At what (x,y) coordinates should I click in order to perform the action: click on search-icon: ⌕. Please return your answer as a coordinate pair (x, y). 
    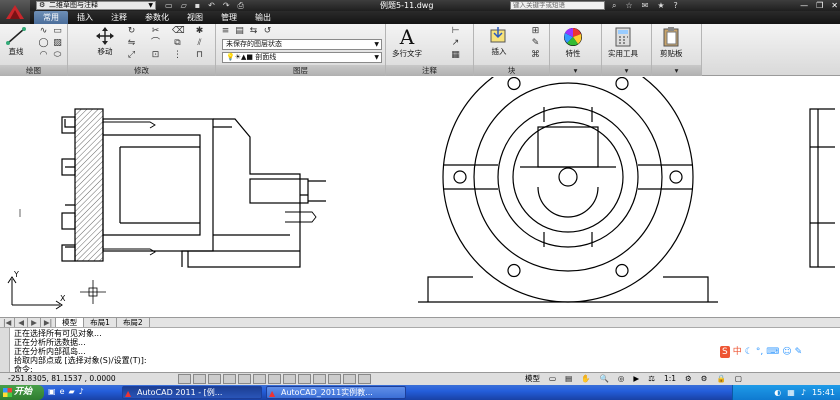
    Looking at the image, I should click on (614, 5).